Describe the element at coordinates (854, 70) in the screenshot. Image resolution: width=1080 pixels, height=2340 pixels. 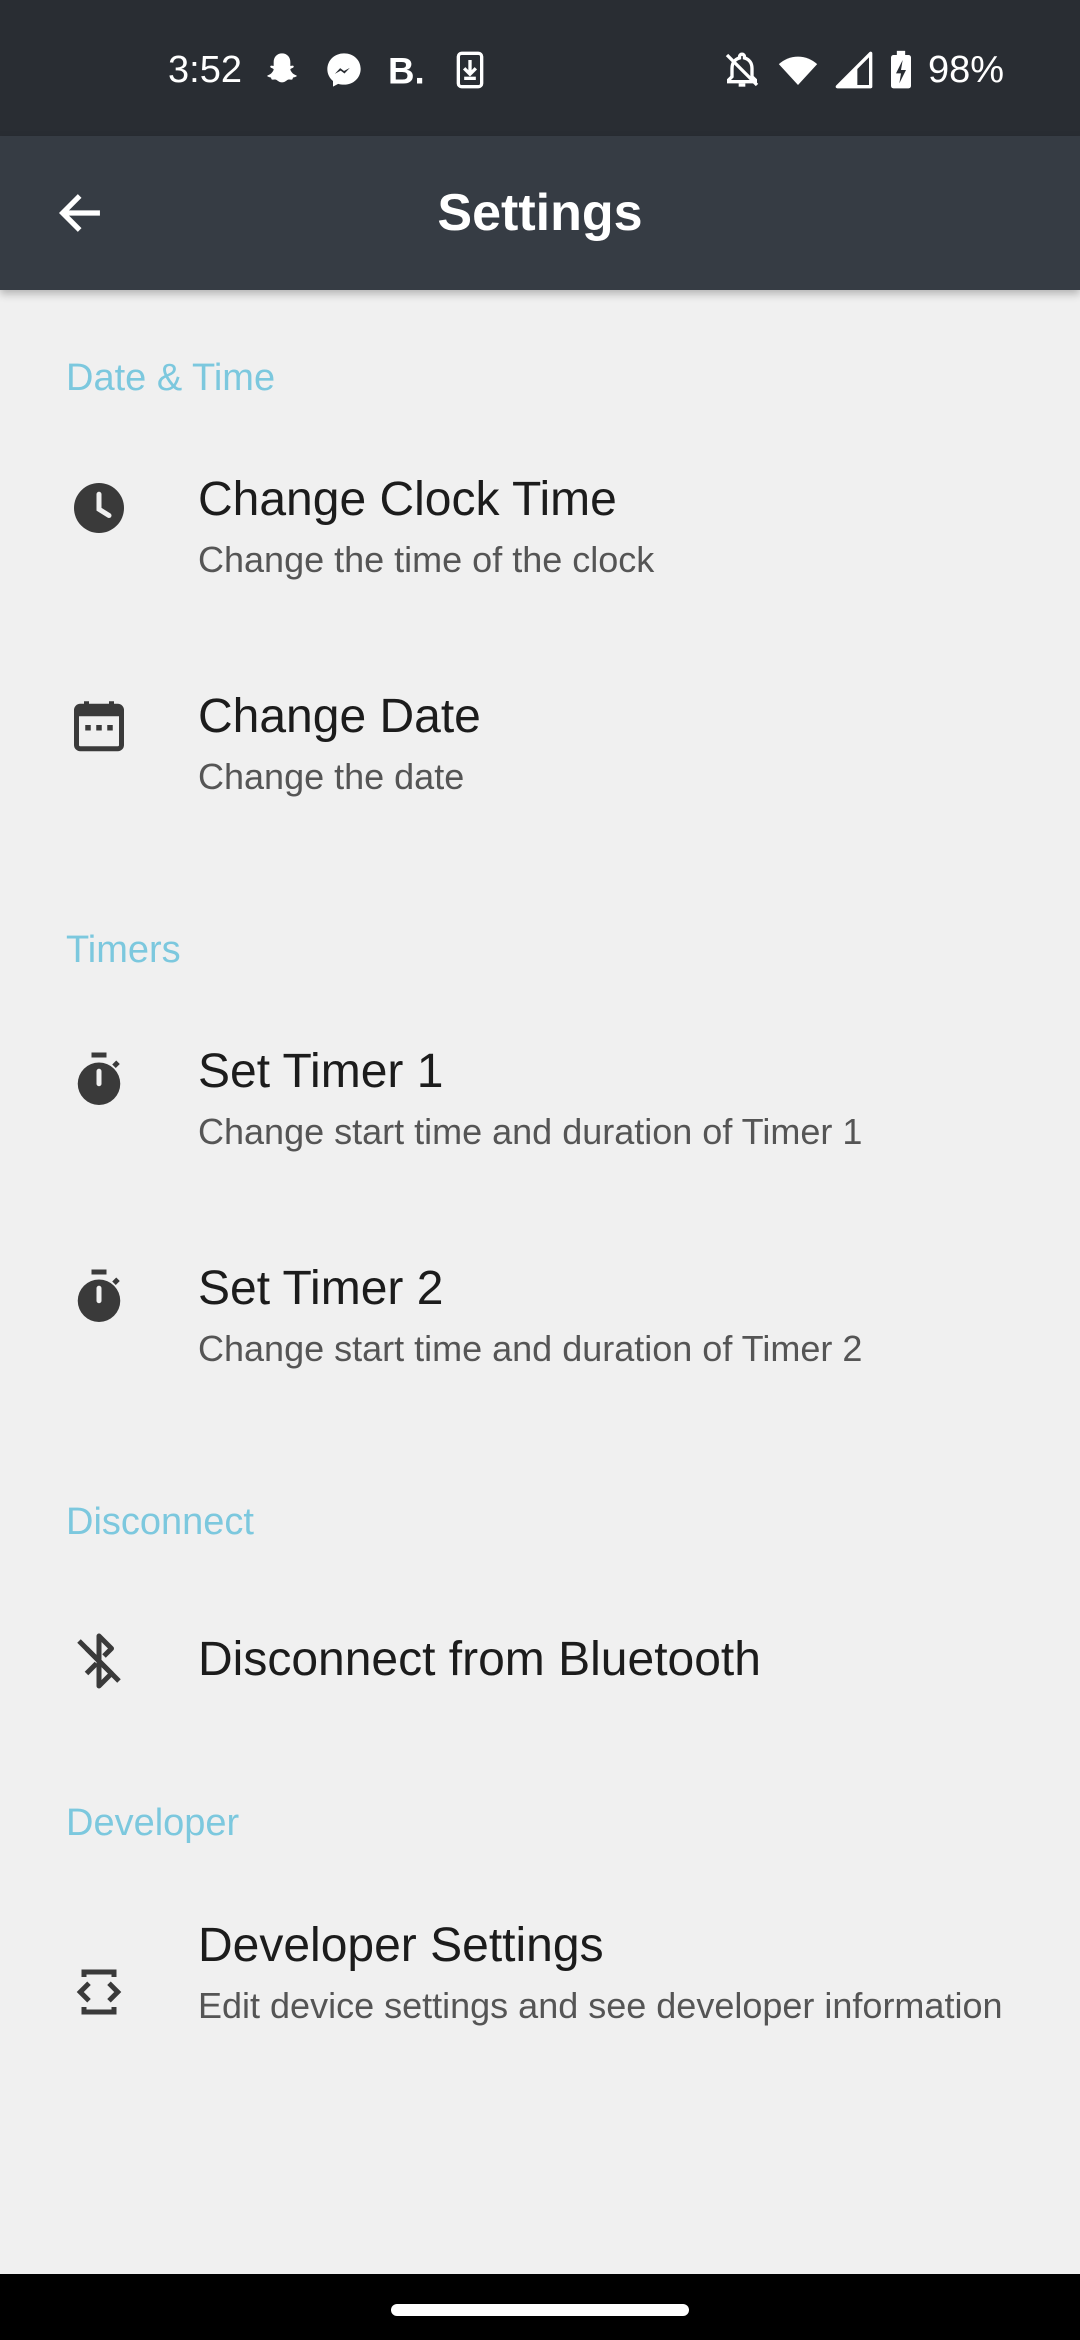
I see `signal-icon` at that location.